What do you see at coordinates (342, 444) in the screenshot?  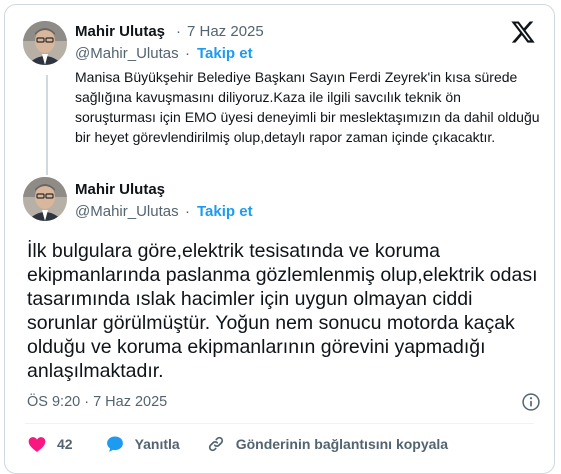 I see `copy-link-label: Gönderinin bağlantısını kopyala` at bounding box center [342, 444].